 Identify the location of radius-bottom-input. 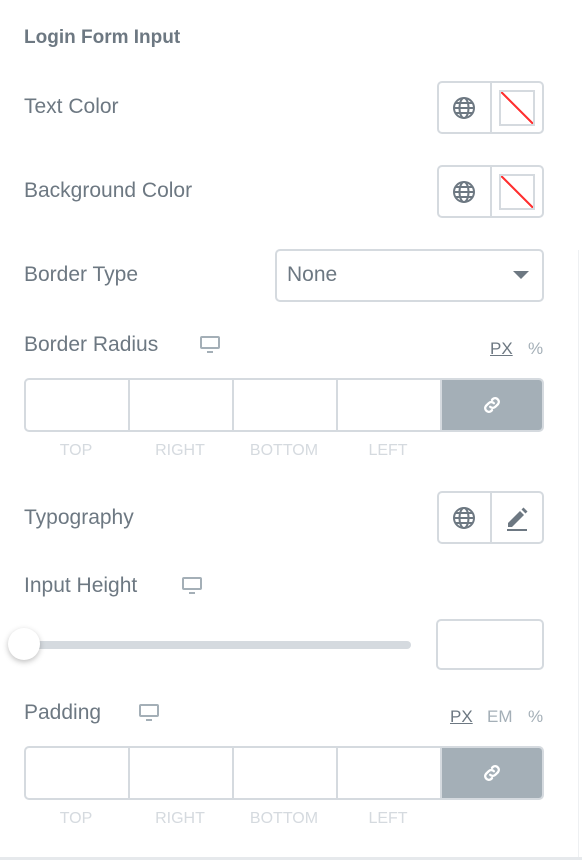
(286, 405).